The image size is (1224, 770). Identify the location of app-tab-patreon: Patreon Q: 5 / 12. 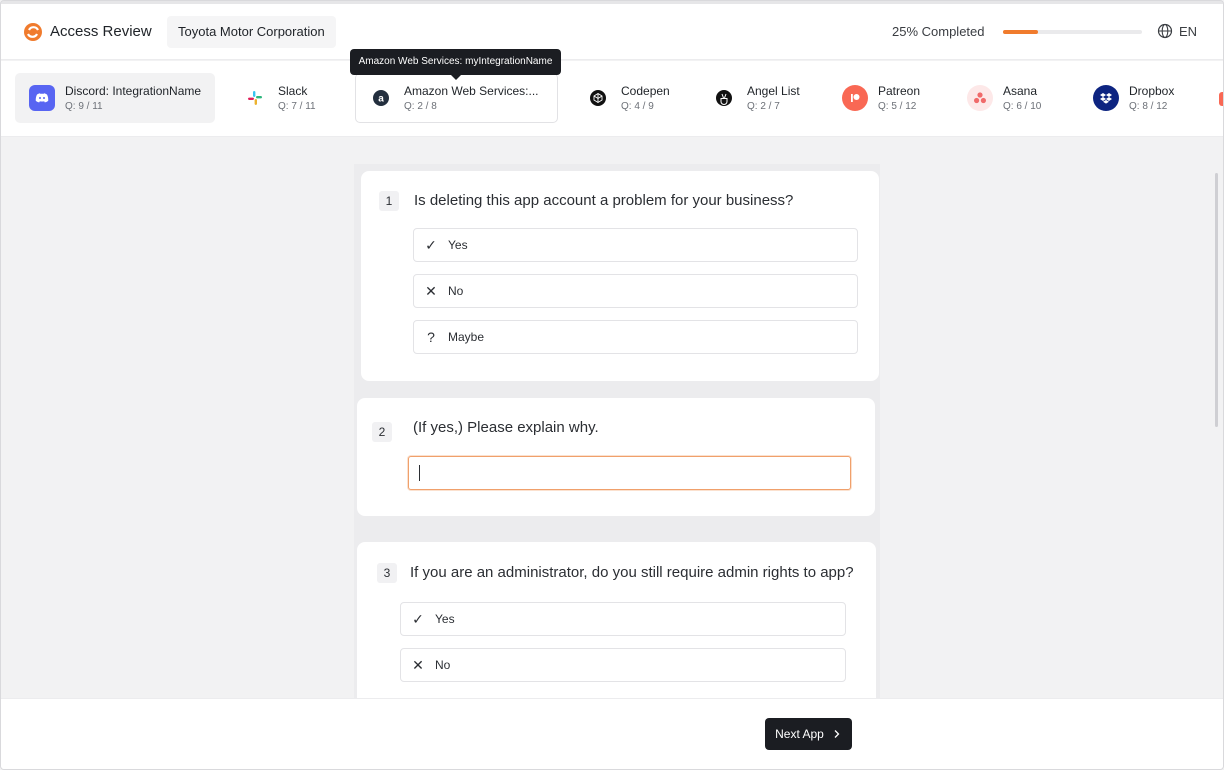
(892, 98).